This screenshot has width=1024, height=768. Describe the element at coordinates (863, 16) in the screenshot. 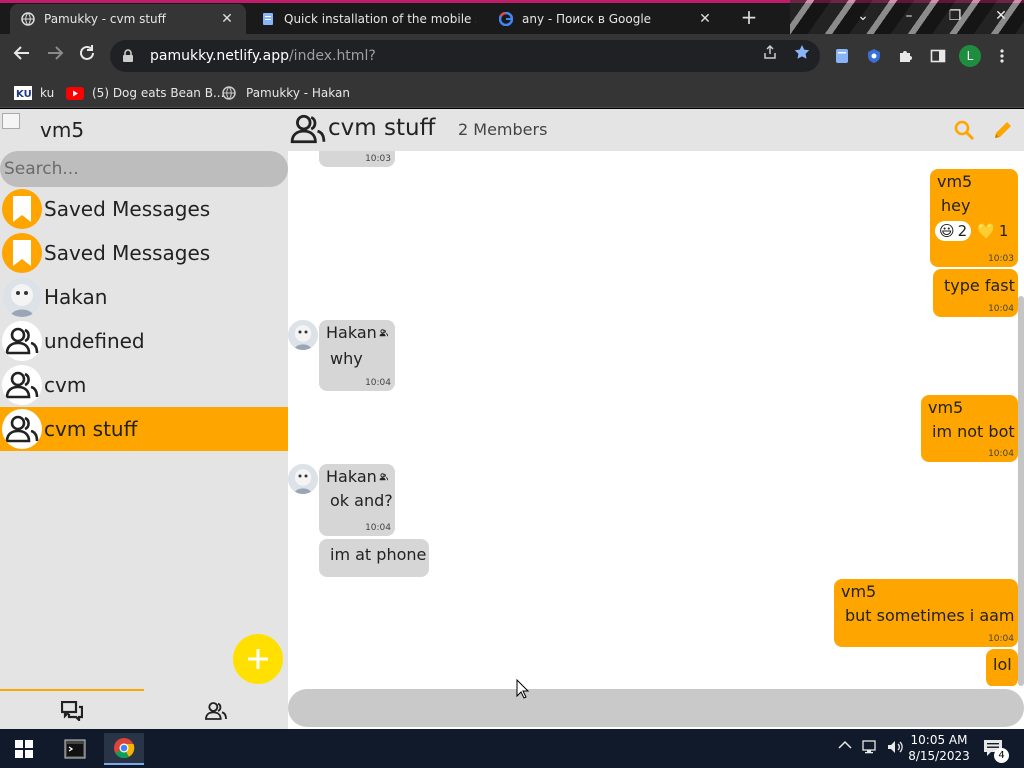

I see `tab-search-dropdown-icon: ⌄` at that location.